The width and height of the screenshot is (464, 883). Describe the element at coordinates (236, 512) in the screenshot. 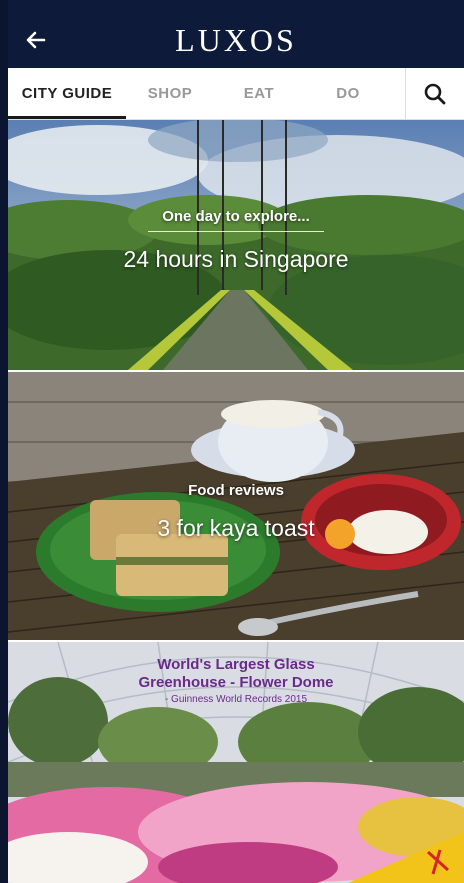

I see `card-caption: Food reviews 3 for kaya toast` at that location.